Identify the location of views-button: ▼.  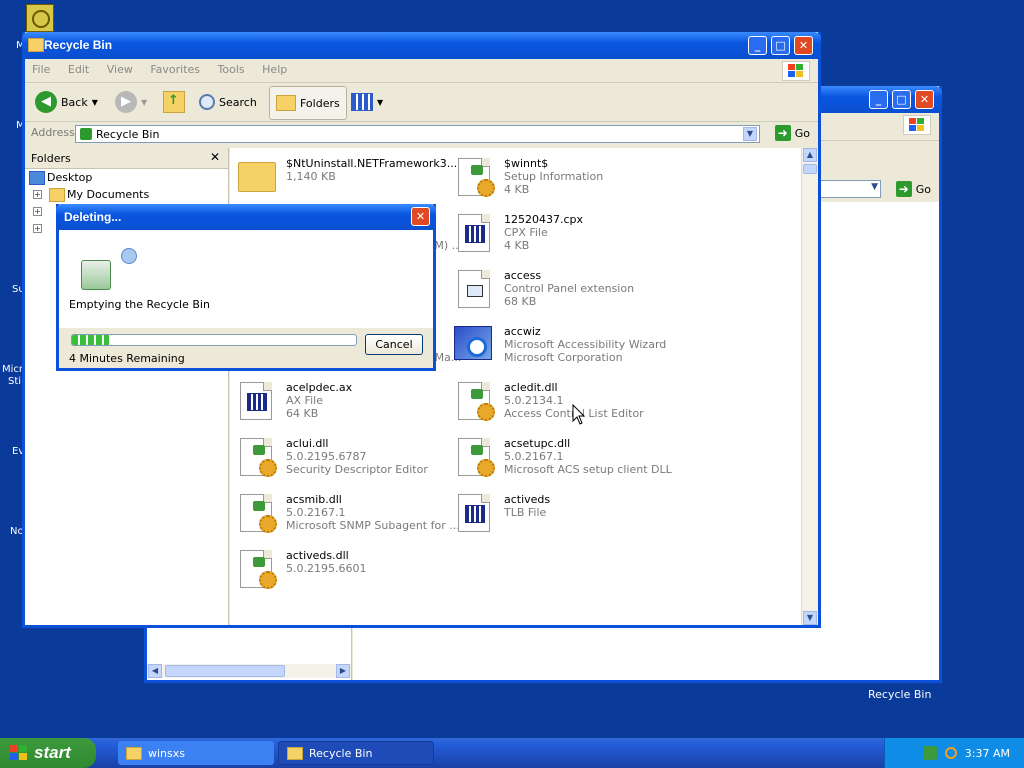
(367, 102).